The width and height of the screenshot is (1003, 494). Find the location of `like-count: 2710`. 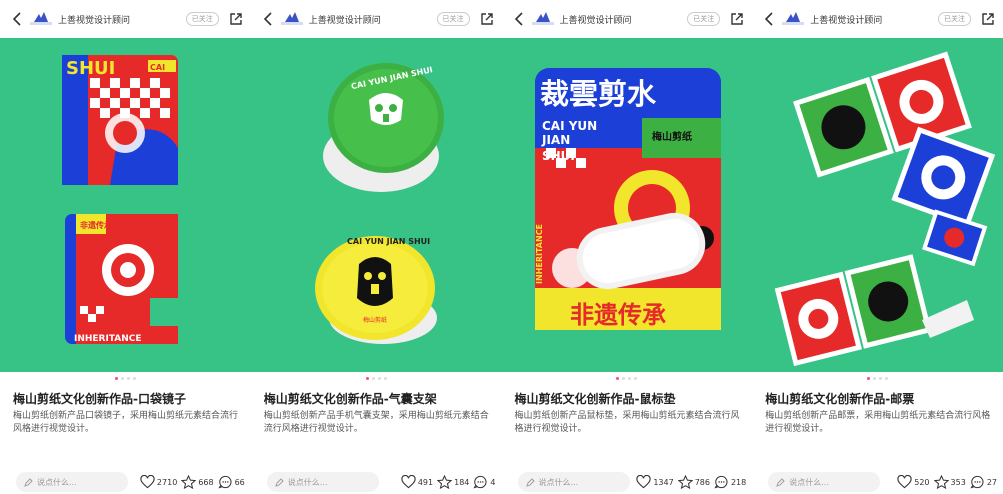

like-count: 2710 is located at coordinates (167, 482).